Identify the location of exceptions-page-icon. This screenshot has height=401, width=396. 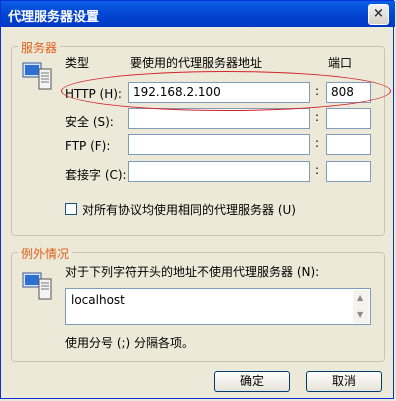
(37, 286).